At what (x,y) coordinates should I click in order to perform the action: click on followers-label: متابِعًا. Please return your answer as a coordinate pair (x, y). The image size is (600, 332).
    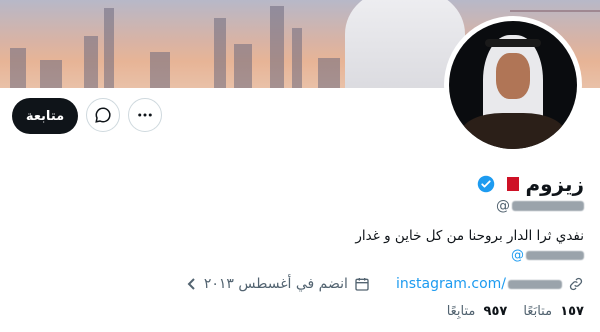
    Looking at the image, I should click on (461, 311).